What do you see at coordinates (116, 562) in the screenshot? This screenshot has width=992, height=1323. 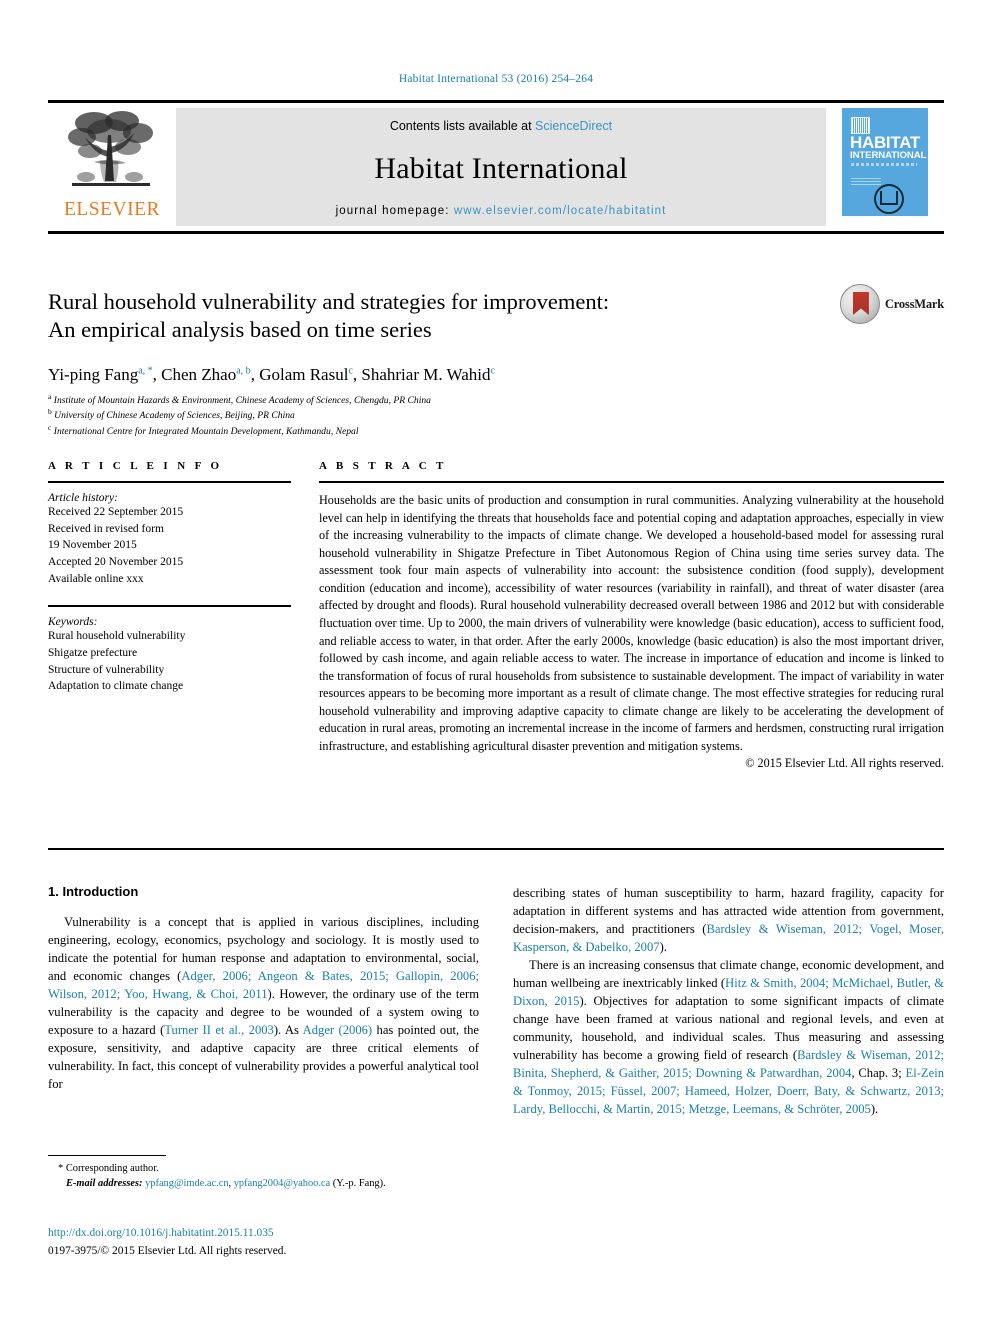 I see `history-item: Accepted 20 November 2015` at bounding box center [116, 562].